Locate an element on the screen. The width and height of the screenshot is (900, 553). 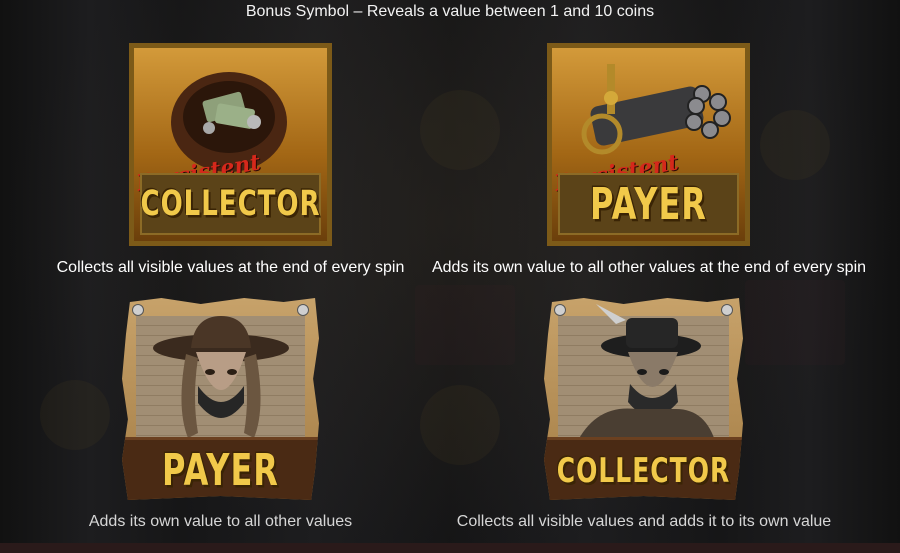
payer-wanted-poster: PAYER is located at coordinates (220, 399).